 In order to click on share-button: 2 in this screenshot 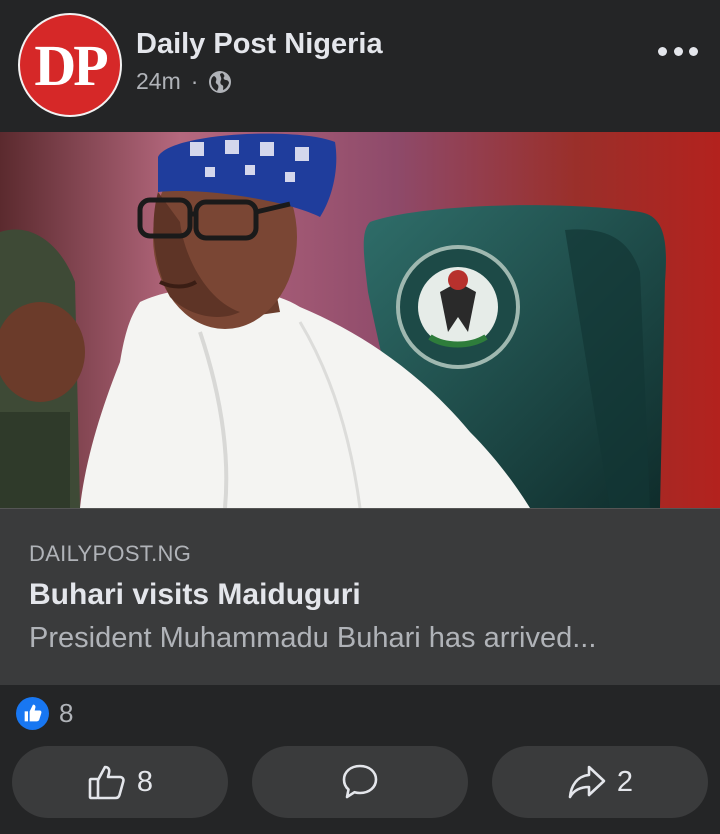, I will do `click(600, 782)`.